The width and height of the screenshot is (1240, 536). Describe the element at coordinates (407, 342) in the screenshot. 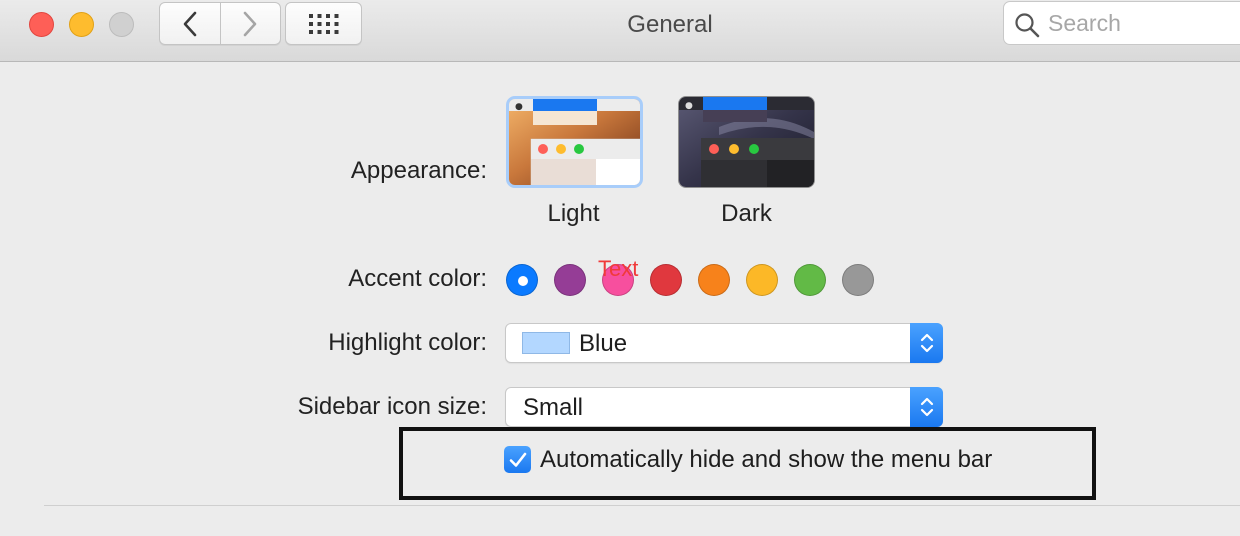

I see `highlight-color-label: Highlight color:` at that location.